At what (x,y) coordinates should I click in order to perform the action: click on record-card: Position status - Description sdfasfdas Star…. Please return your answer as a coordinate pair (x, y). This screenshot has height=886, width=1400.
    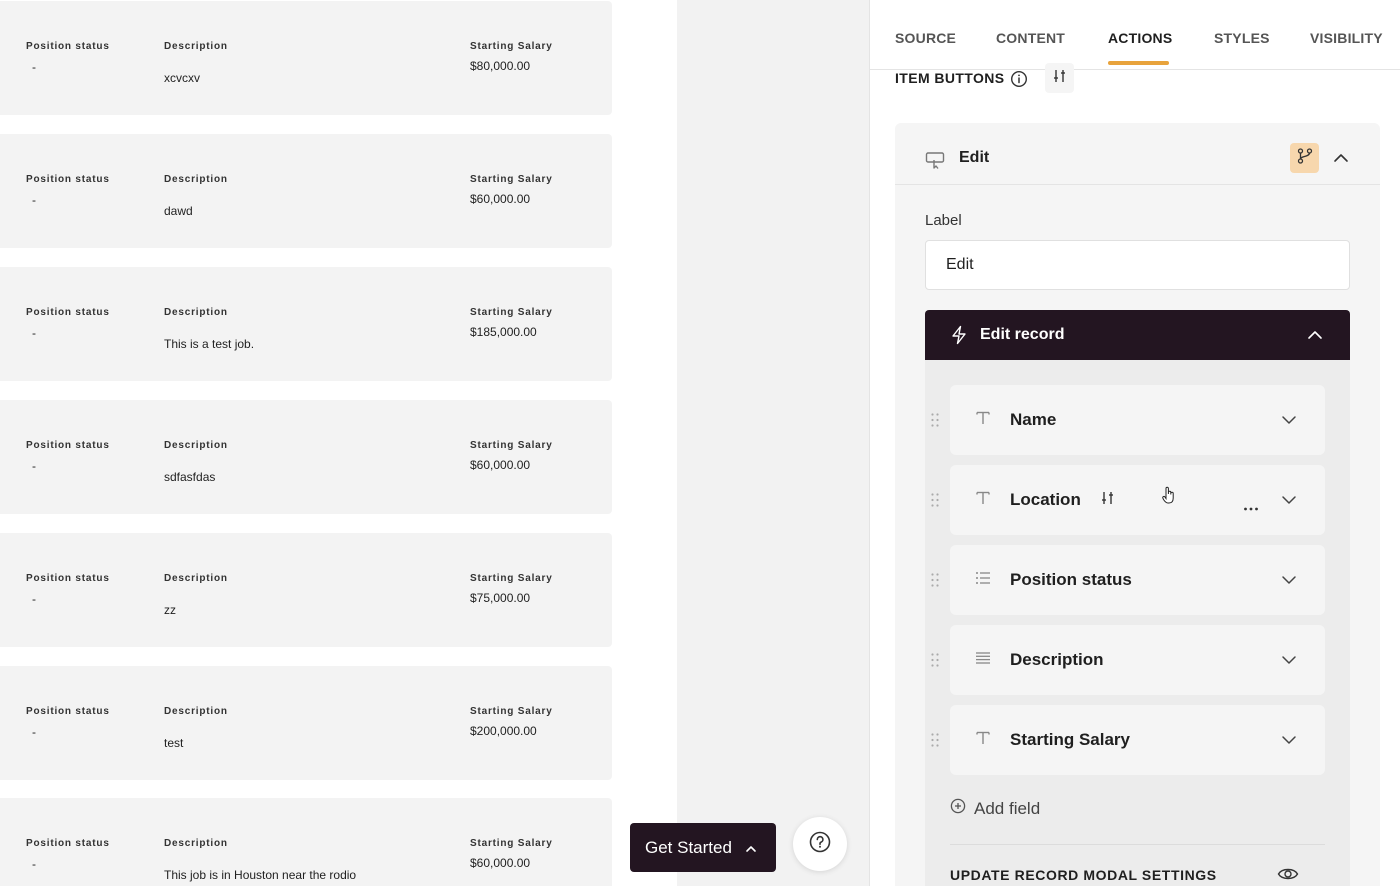
    Looking at the image, I should click on (306, 457).